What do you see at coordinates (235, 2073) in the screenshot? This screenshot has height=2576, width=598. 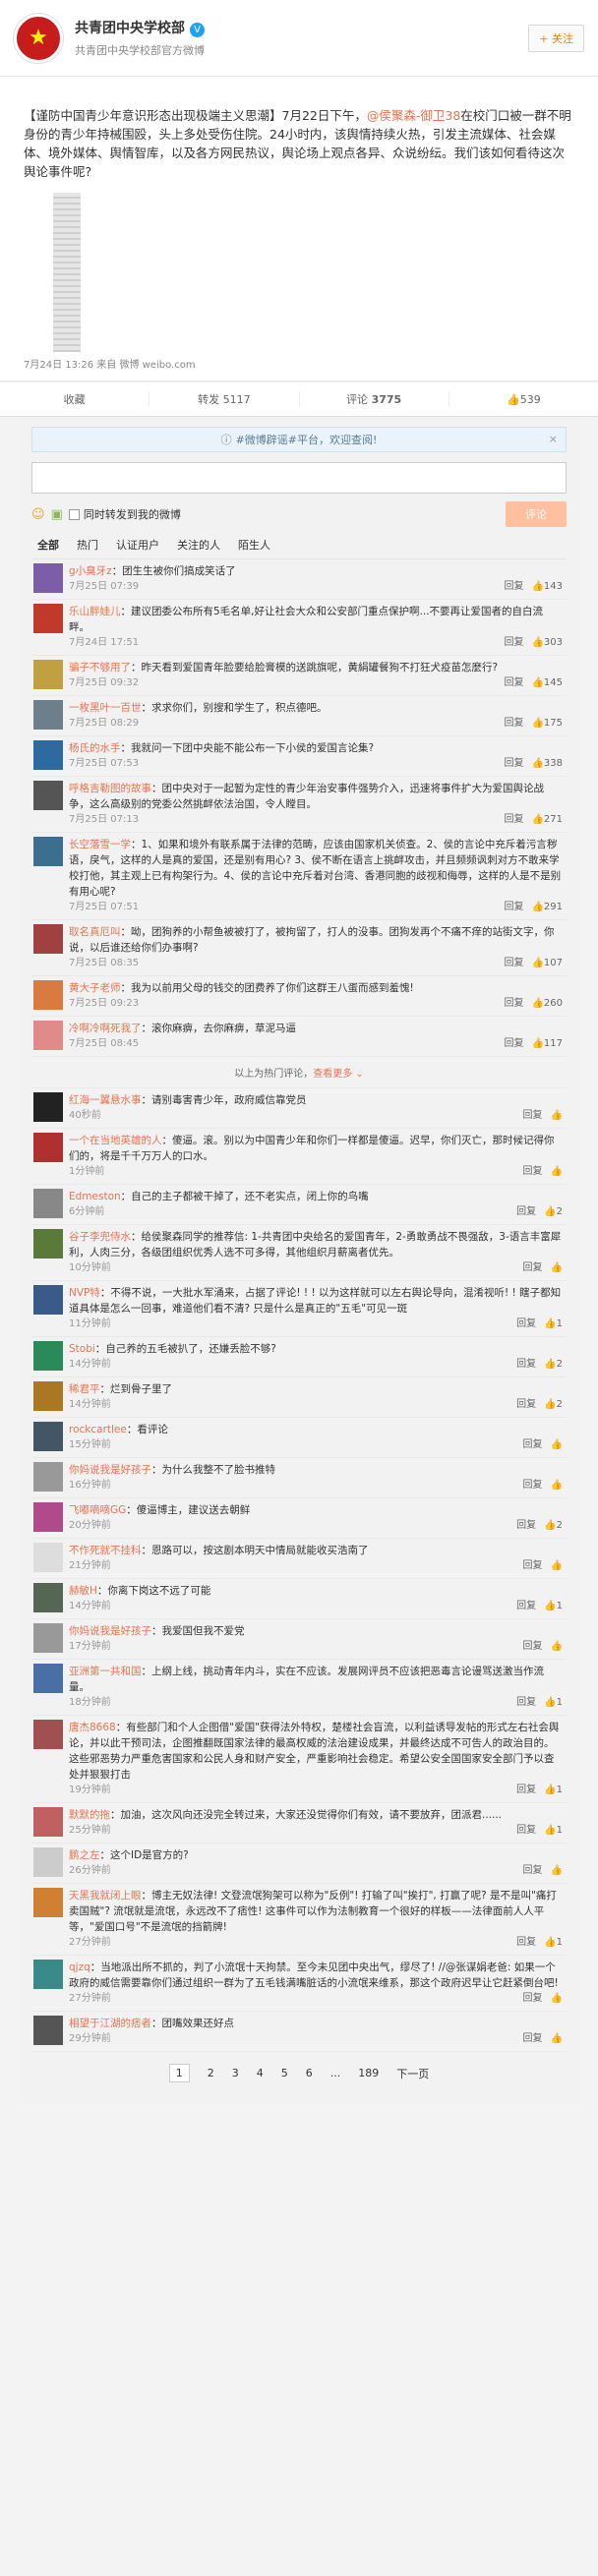 I see `page-link: 3` at bounding box center [235, 2073].